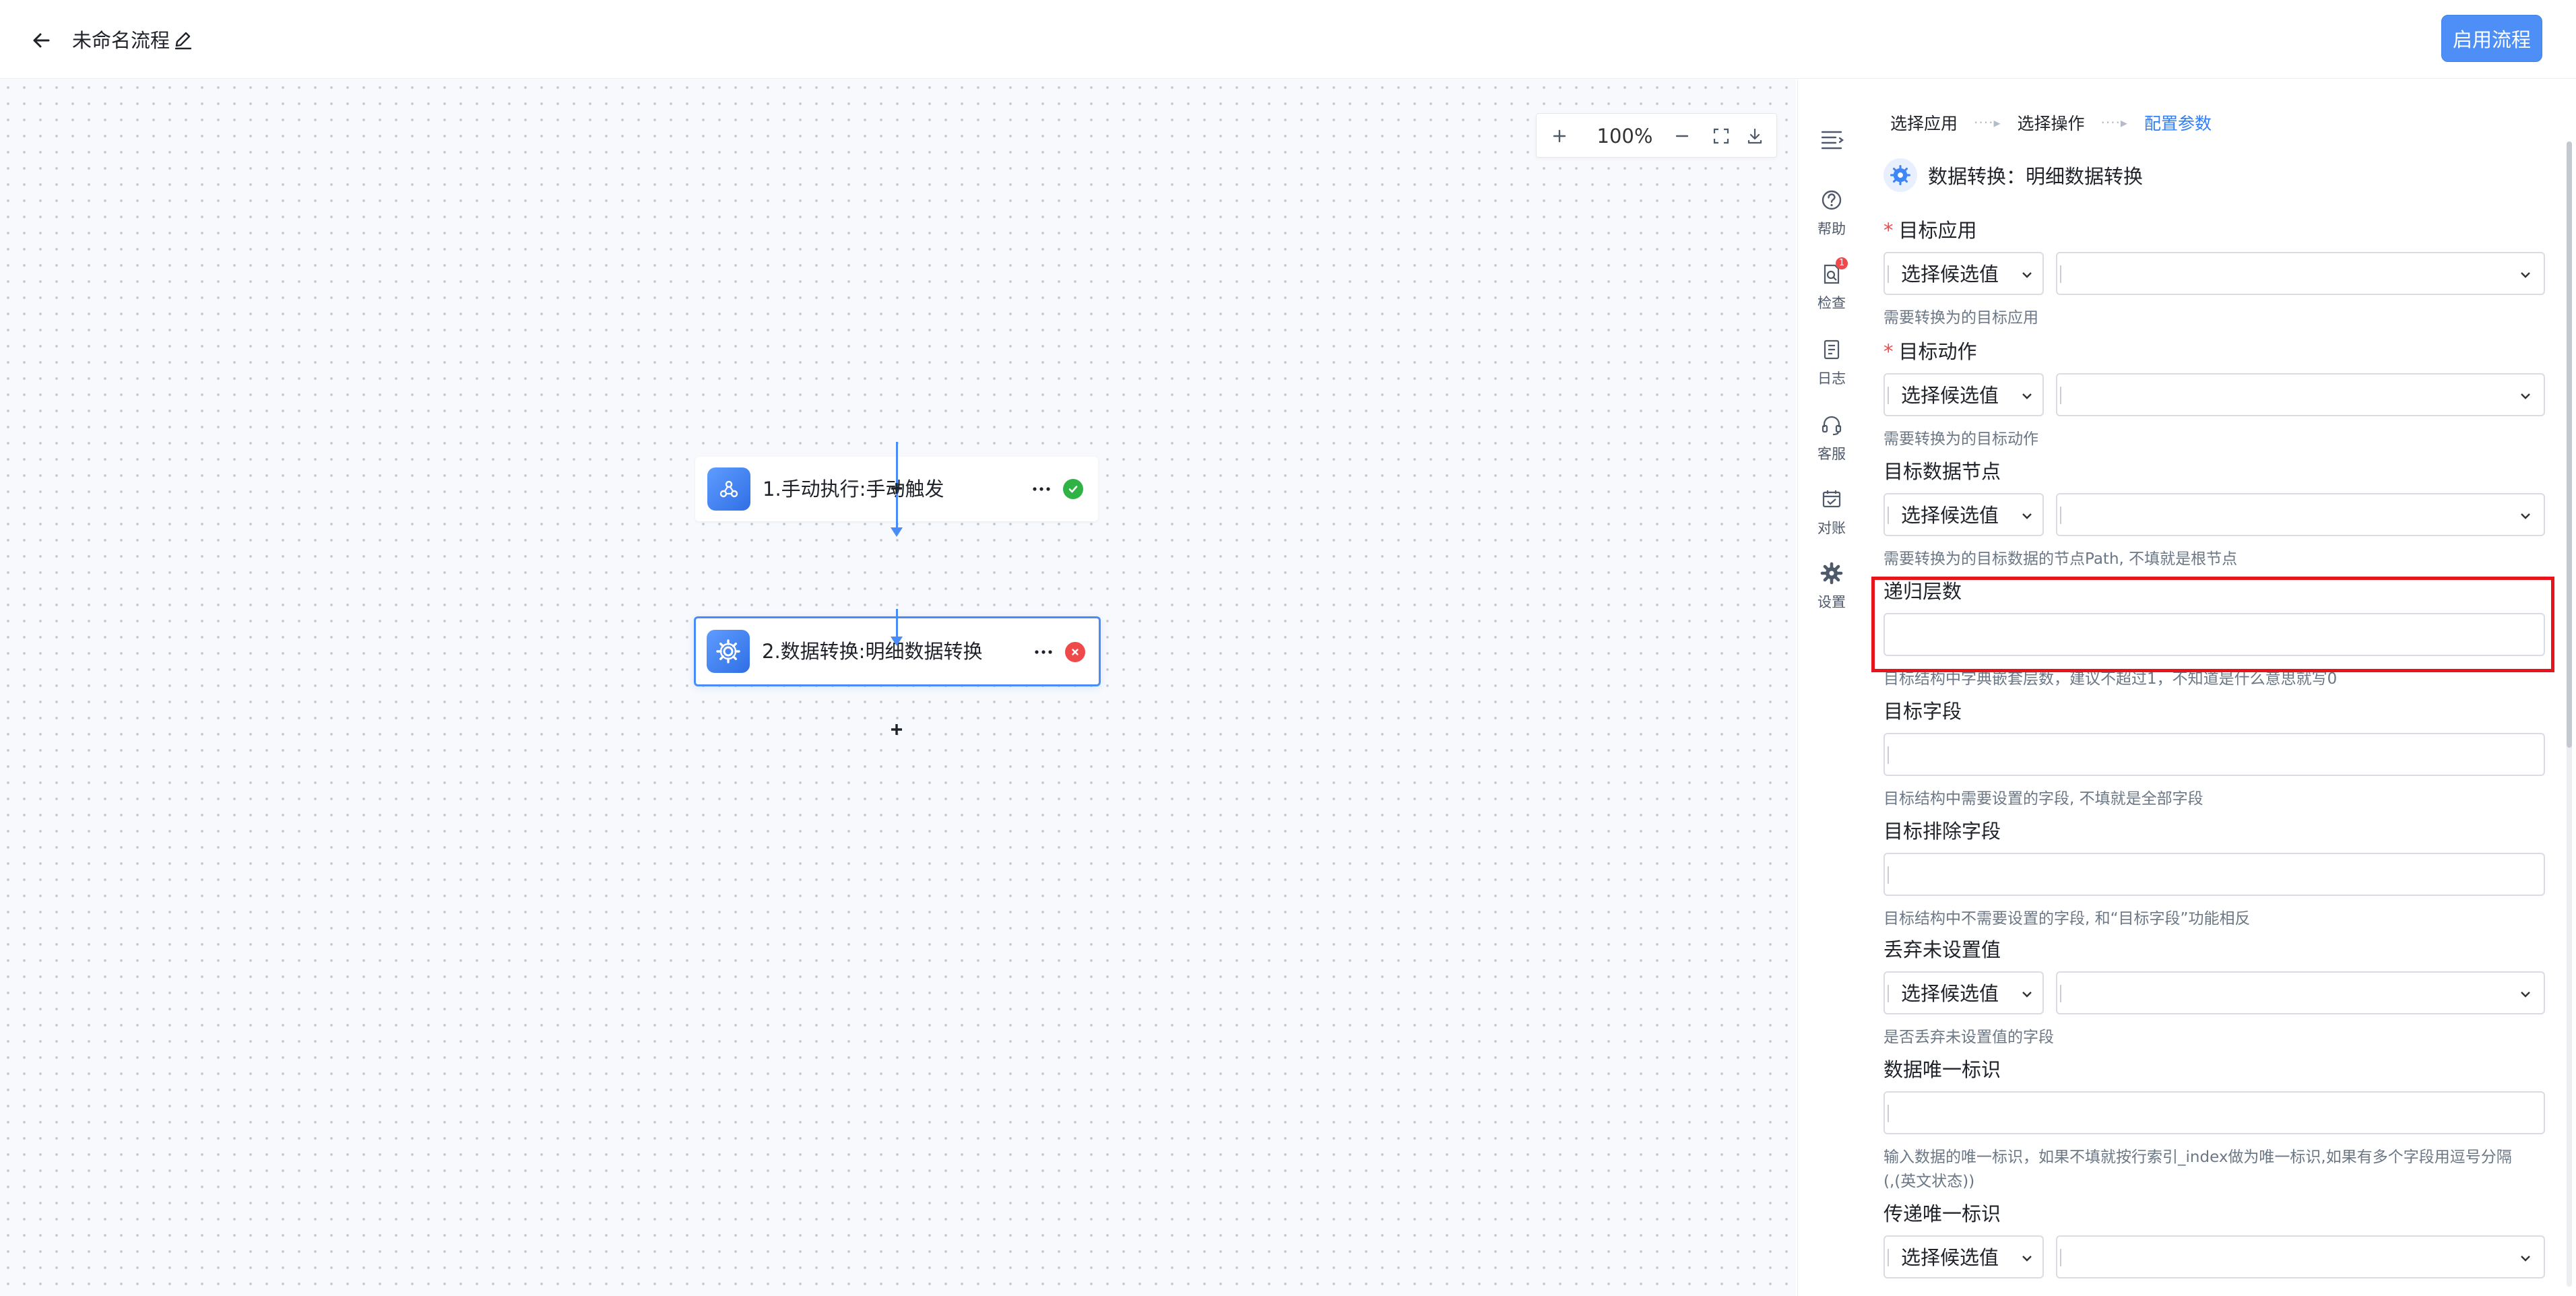 The height and width of the screenshot is (1296, 2576). Describe the element at coordinates (1288, 39) in the screenshot. I see `top-header: 未命名流程 启用流程` at that location.